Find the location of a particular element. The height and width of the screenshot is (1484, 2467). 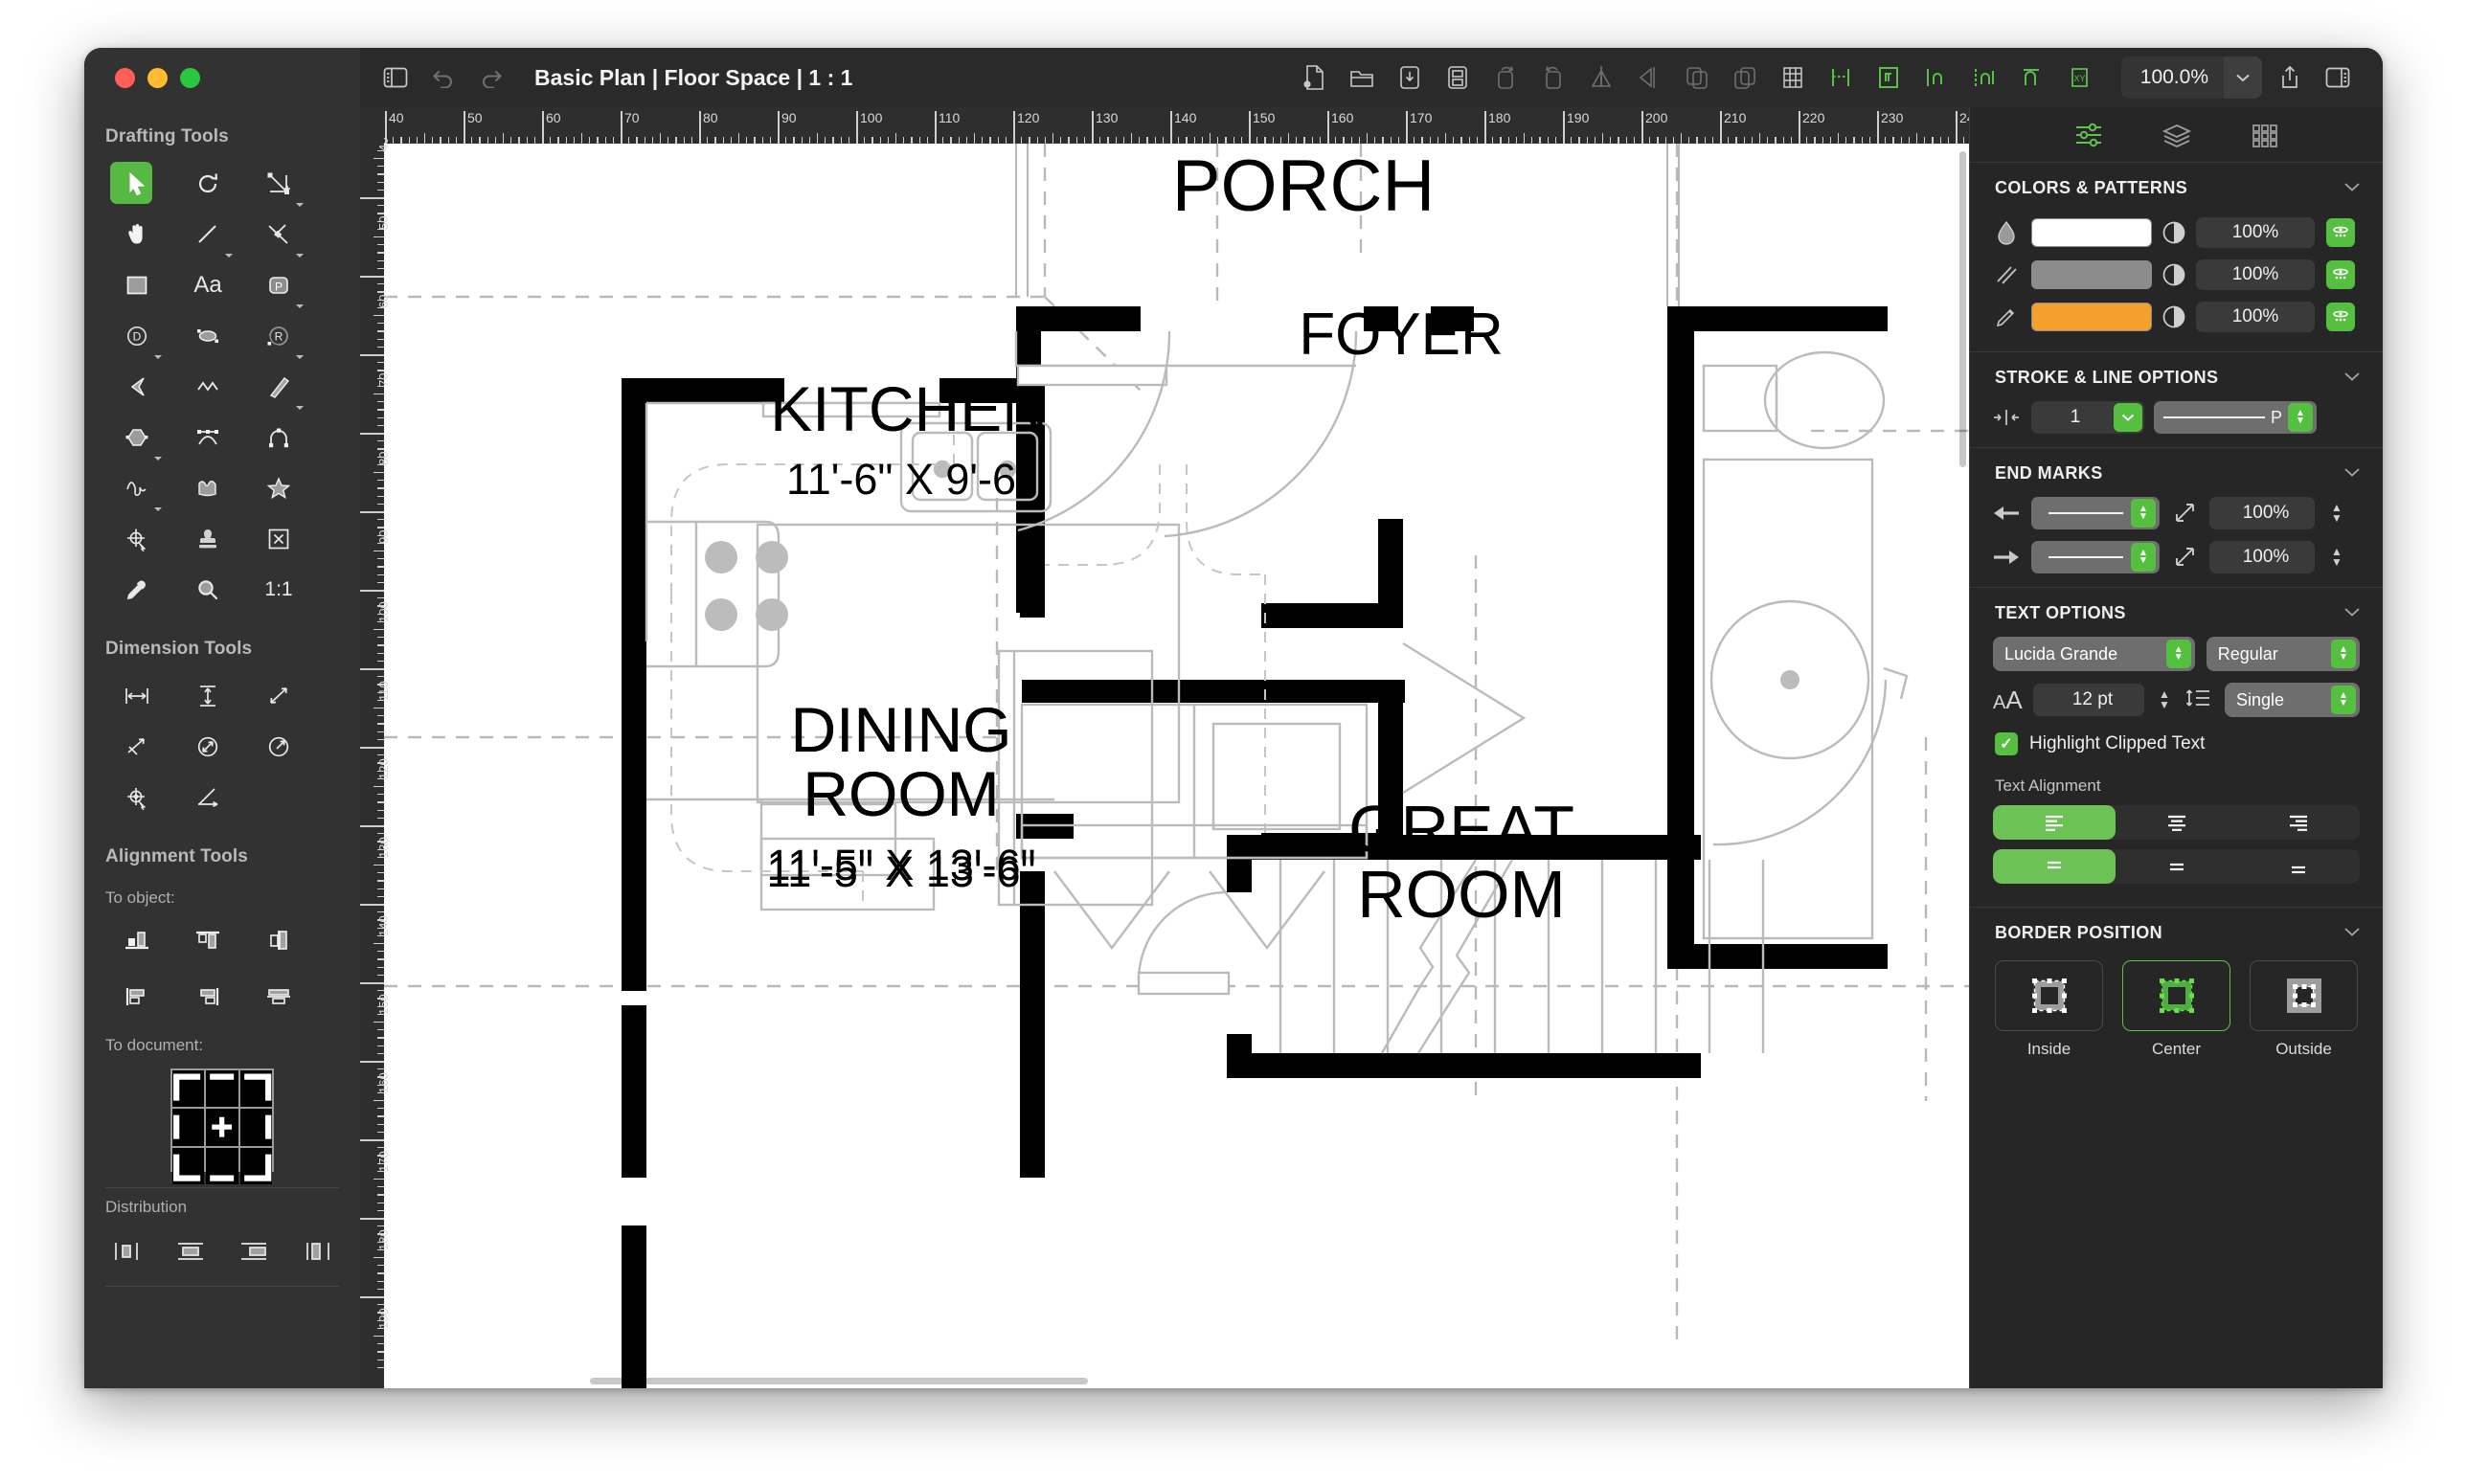

inspector-toggle-icon is located at coordinates (2338, 77).